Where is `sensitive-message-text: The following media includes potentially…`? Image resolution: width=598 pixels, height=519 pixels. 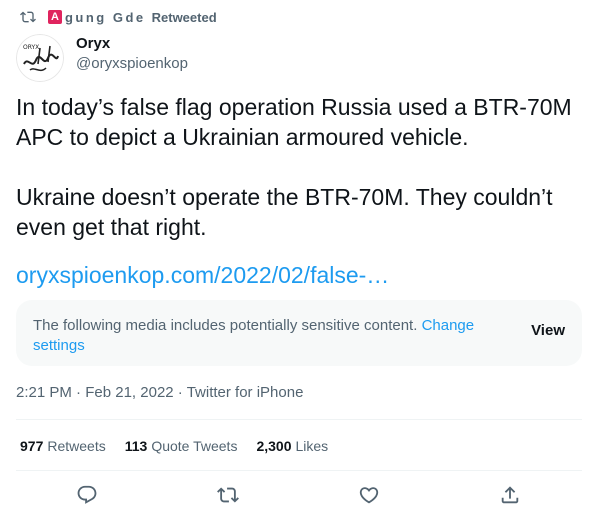 sensitive-message-text: The following media includes potentially… is located at coordinates (225, 325).